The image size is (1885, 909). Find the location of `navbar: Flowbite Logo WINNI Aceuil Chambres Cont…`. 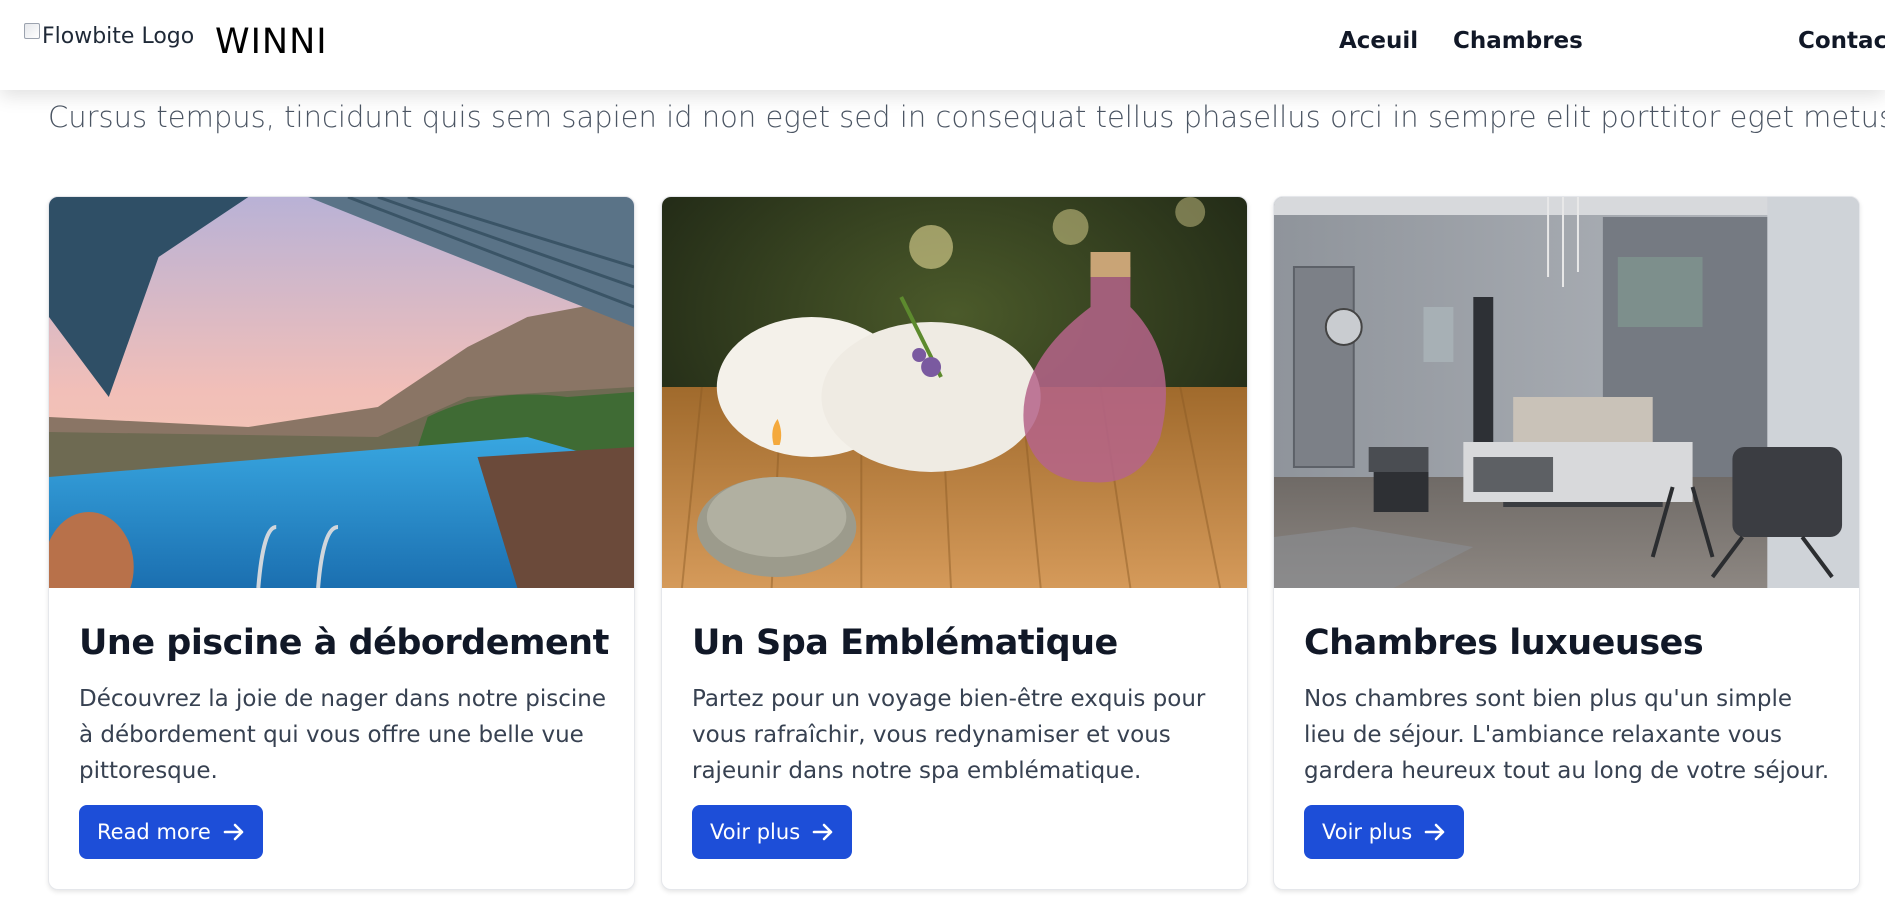

navbar: Flowbite Logo WINNI Aceuil Chambres Cont… is located at coordinates (942, 45).